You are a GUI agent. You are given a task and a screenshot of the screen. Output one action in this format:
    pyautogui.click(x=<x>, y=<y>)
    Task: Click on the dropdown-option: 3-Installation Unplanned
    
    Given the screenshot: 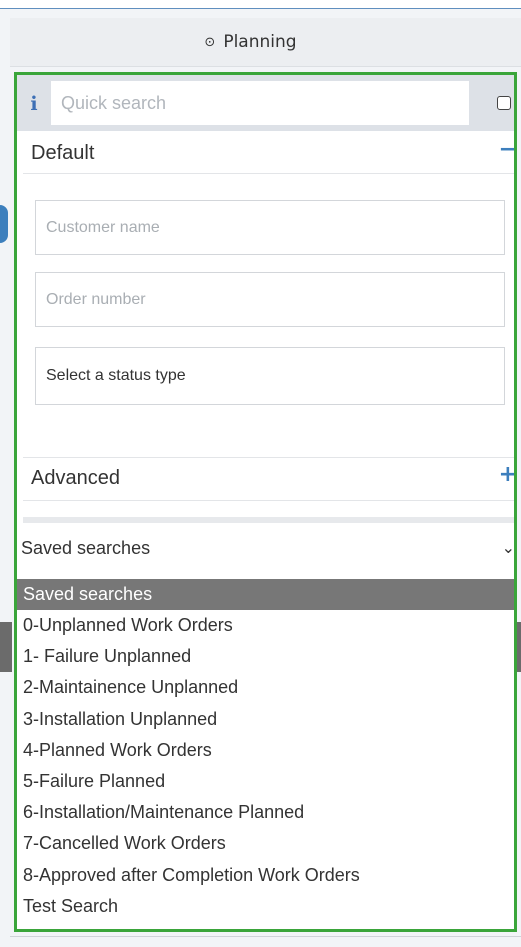 What is the action you would take?
    pyautogui.click(x=265, y=719)
    